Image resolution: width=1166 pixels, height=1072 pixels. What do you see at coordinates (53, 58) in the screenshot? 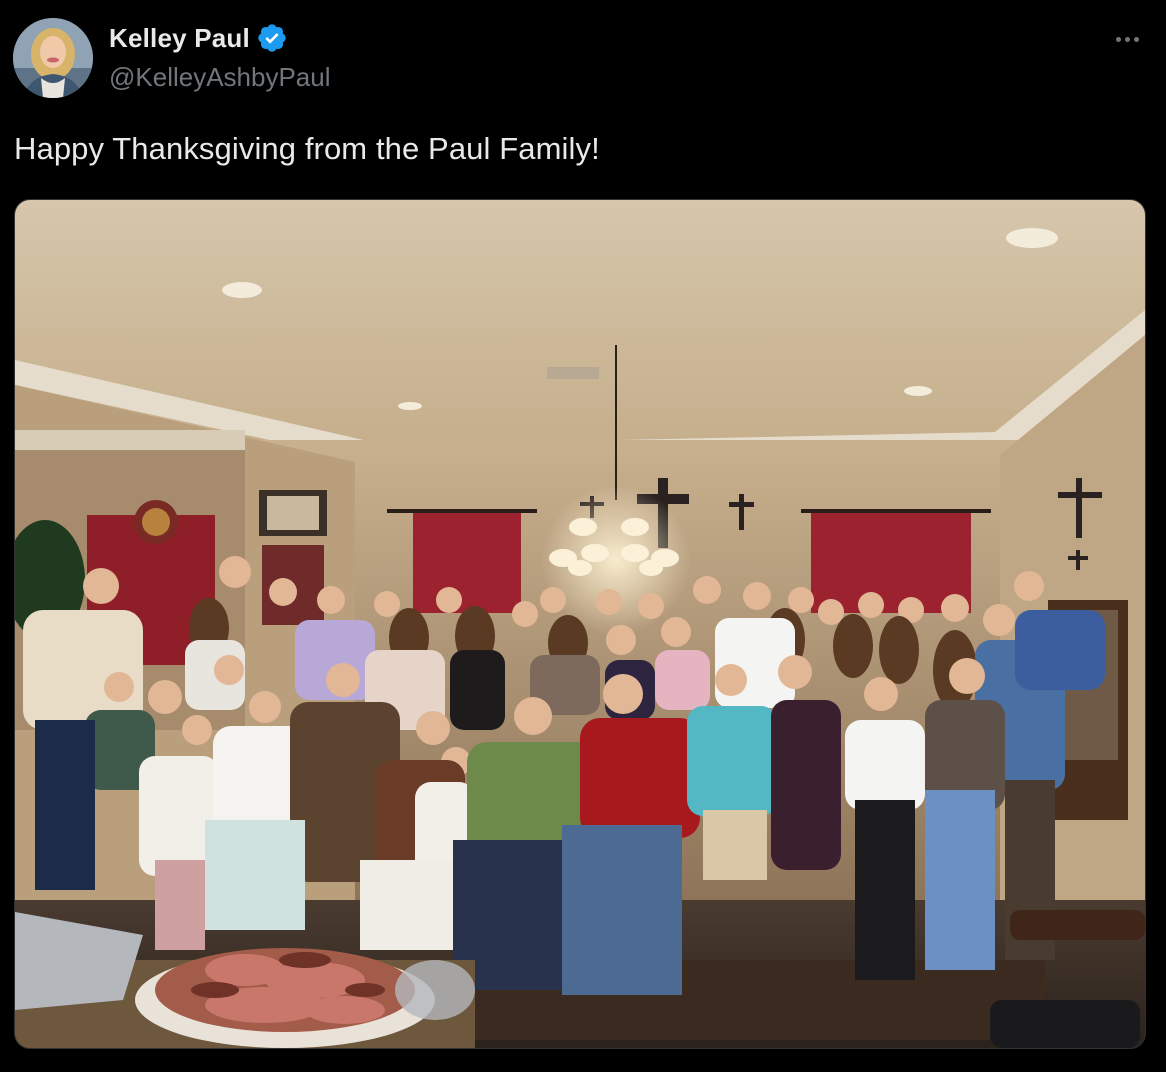
I see `avatar` at bounding box center [53, 58].